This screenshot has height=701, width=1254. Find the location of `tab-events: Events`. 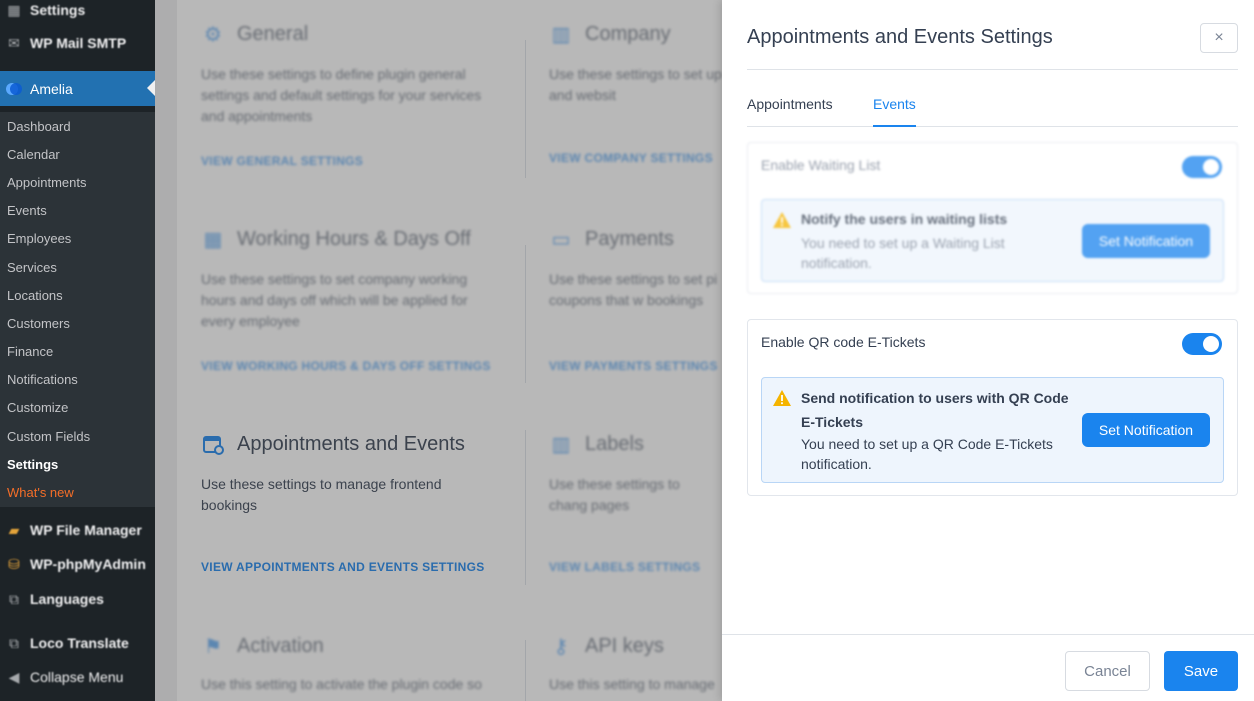

tab-events: Events is located at coordinates (894, 111).